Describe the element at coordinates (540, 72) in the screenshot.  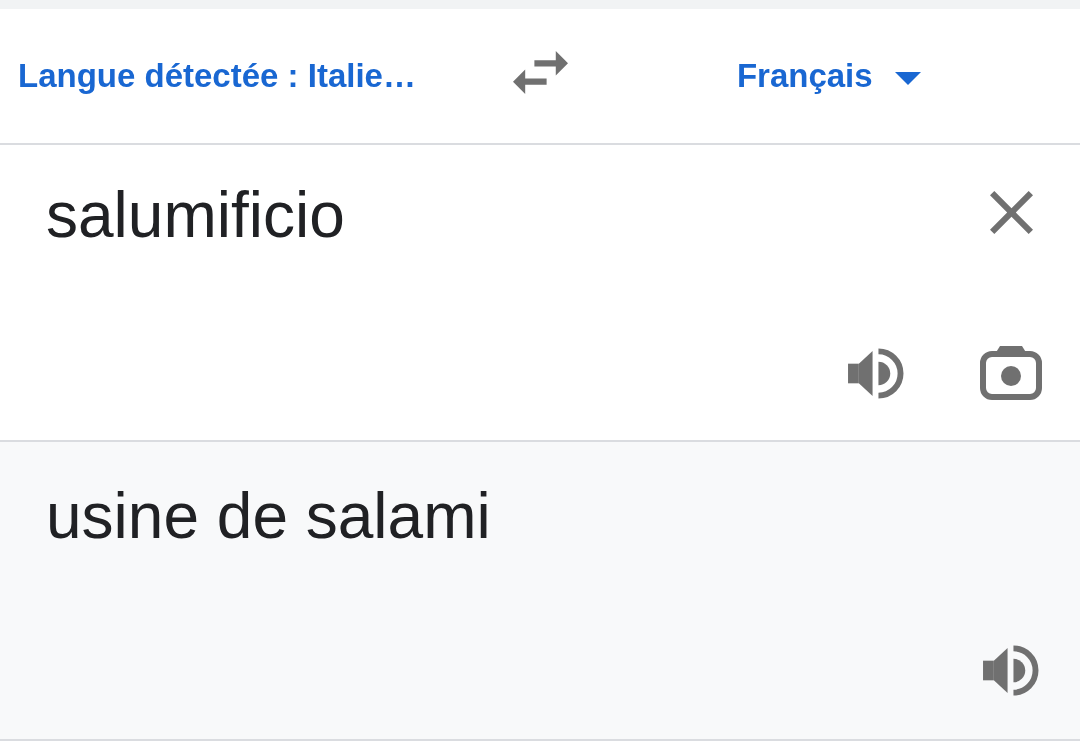
I see `swap-icon` at that location.